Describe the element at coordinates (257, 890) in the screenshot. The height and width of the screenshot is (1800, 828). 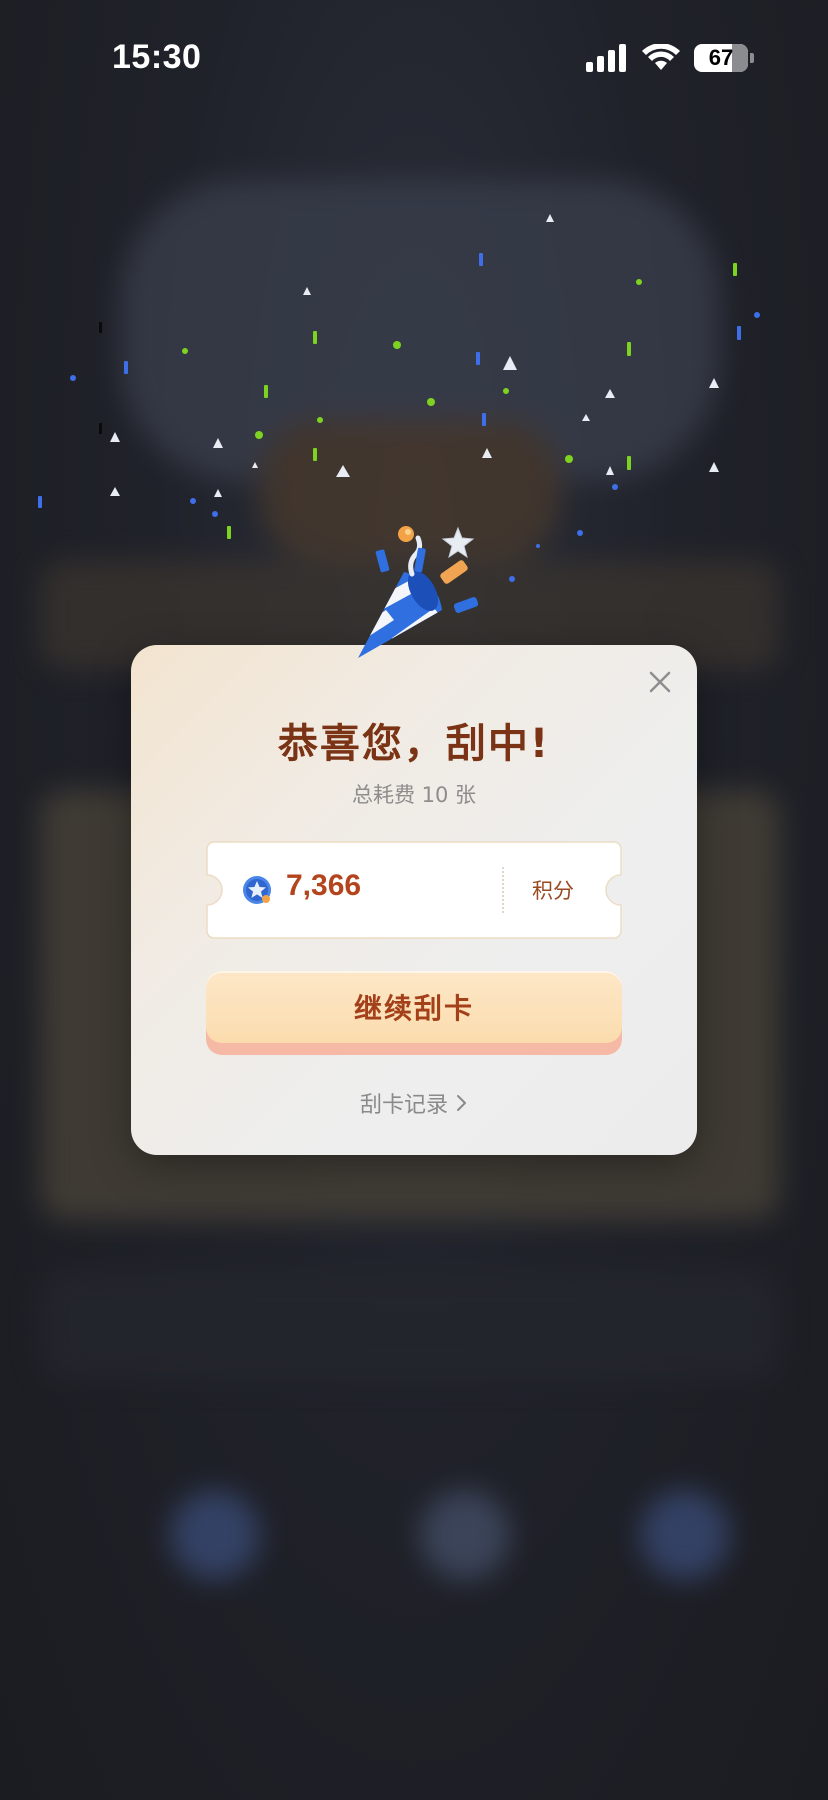
I see `star-coin-icon` at that location.